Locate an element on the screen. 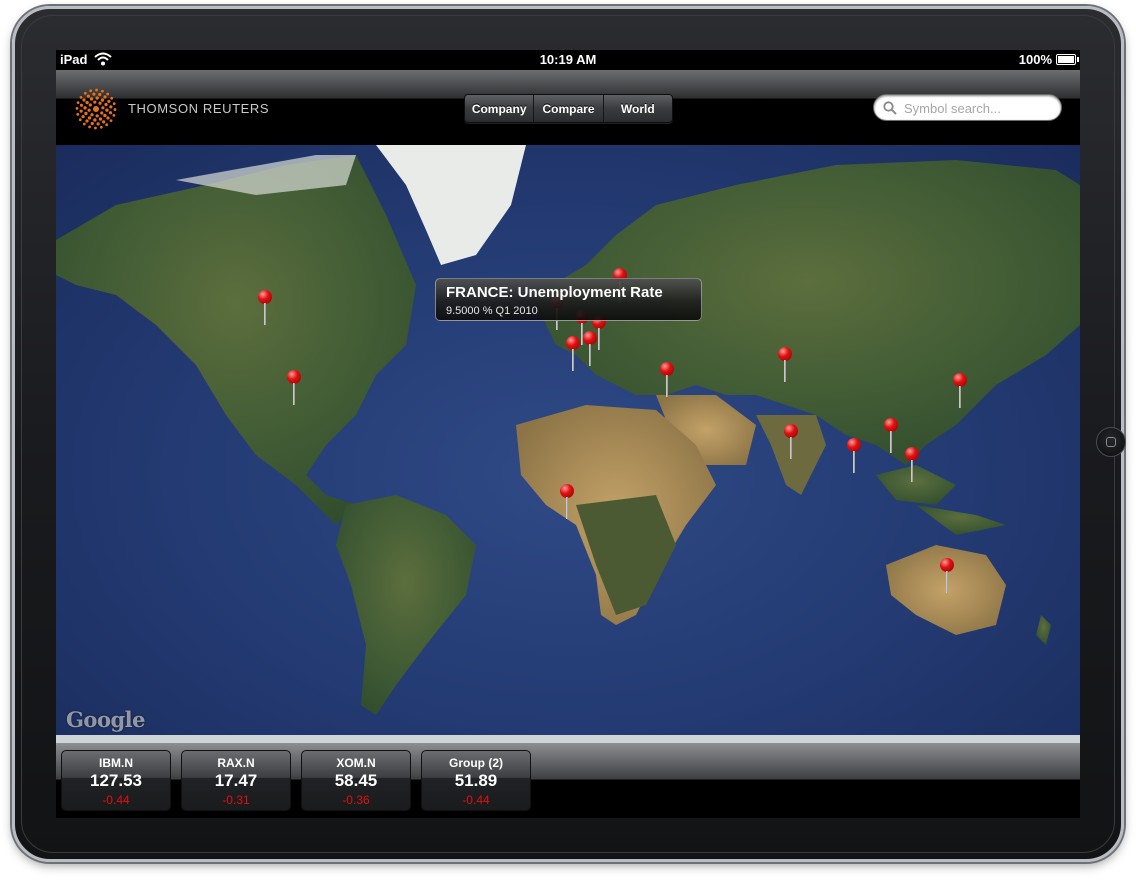 Image resolution: width=1136 pixels, height=880 pixels. symbol-search is located at coordinates (967, 107).